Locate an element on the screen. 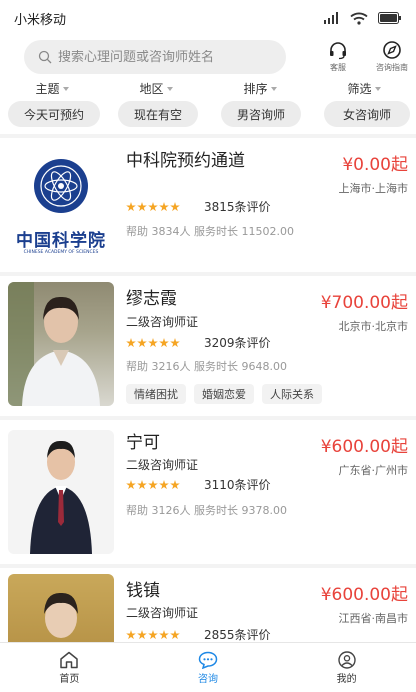 The height and width of the screenshot is (692, 416). wifi-icon is located at coordinates (359, 18).